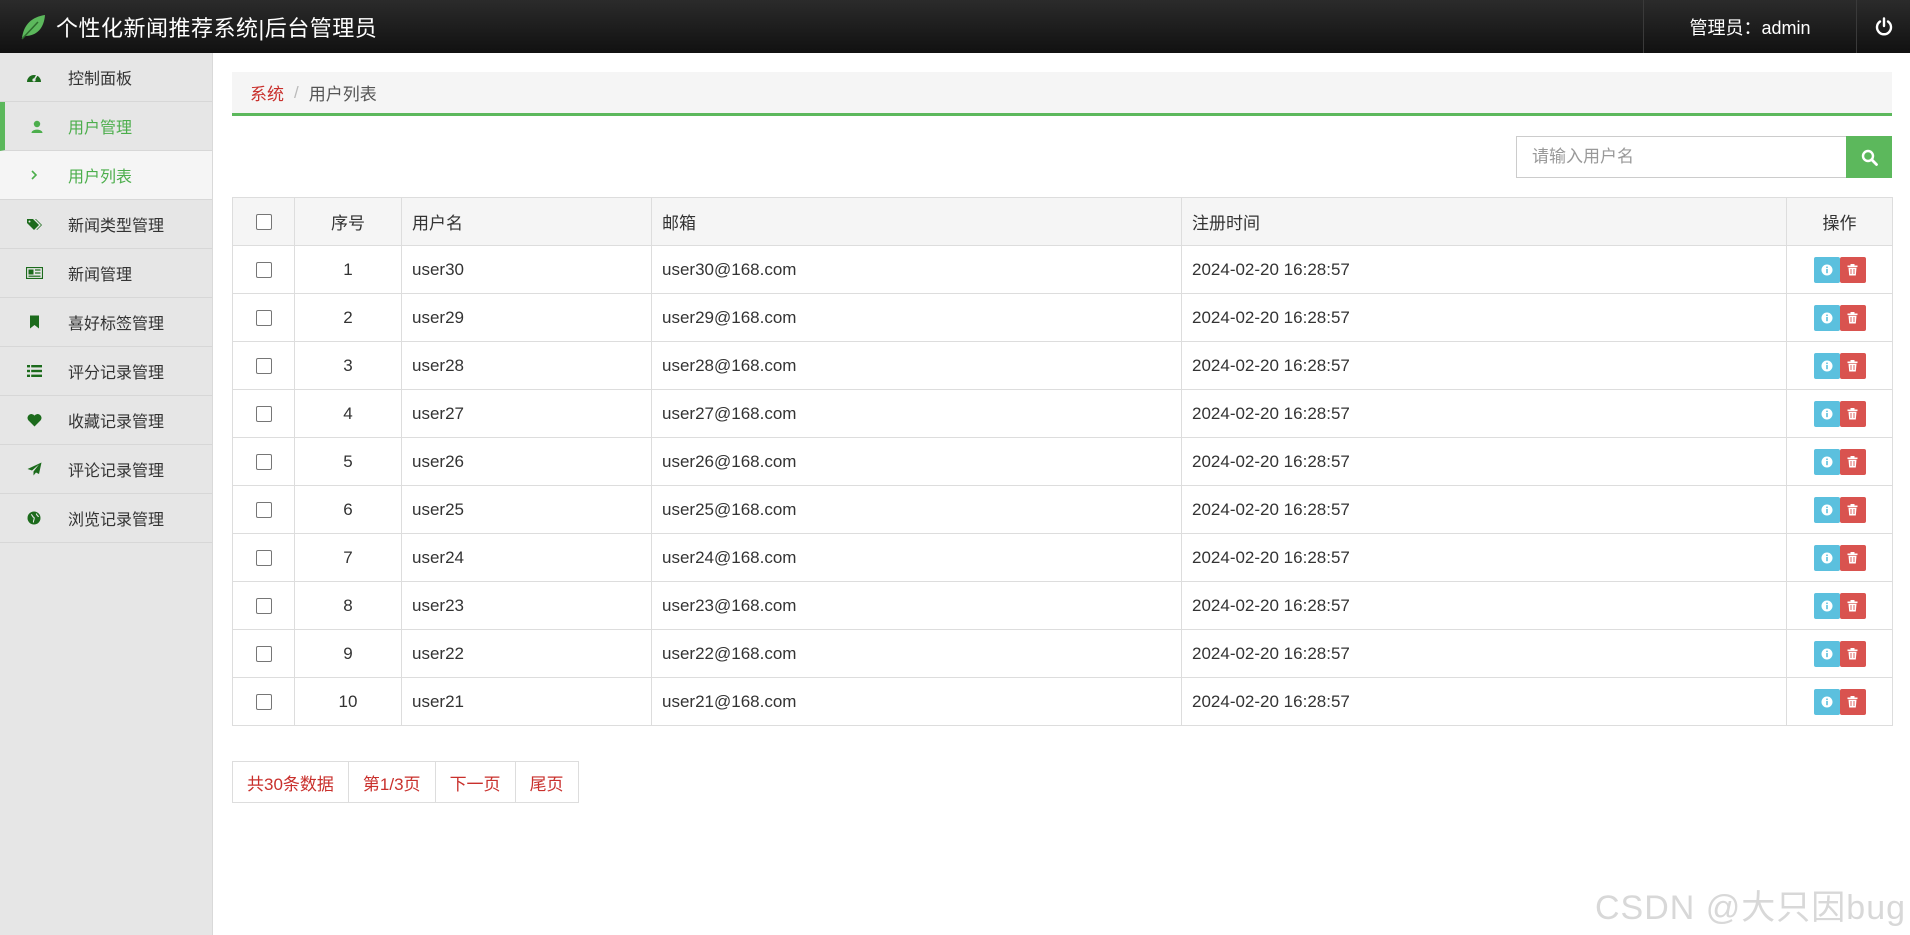 This screenshot has height=935, width=1910. I want to click on table-row: 2 user29 user29@168.com 2024-02-20 16:28:57, so click(1062, 317).